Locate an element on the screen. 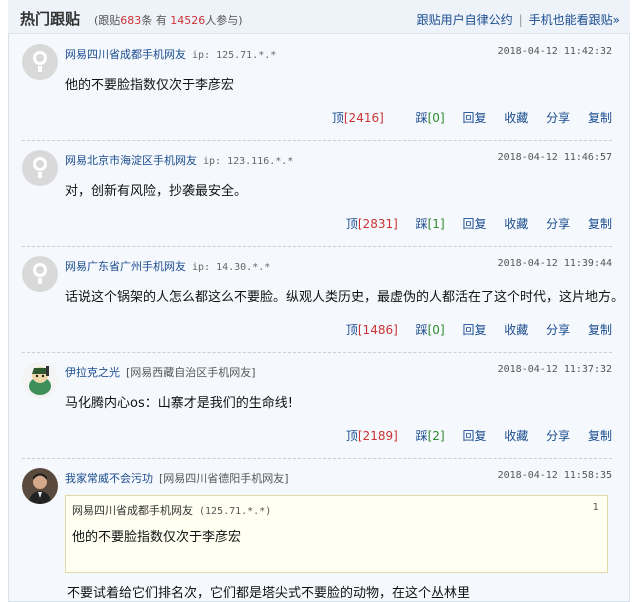 The height and width of the screenshot is (602, 640). comment-user-line: 伊拉克之光 [网易西藏自治区手机网友] is located at coordinates (160, 372).